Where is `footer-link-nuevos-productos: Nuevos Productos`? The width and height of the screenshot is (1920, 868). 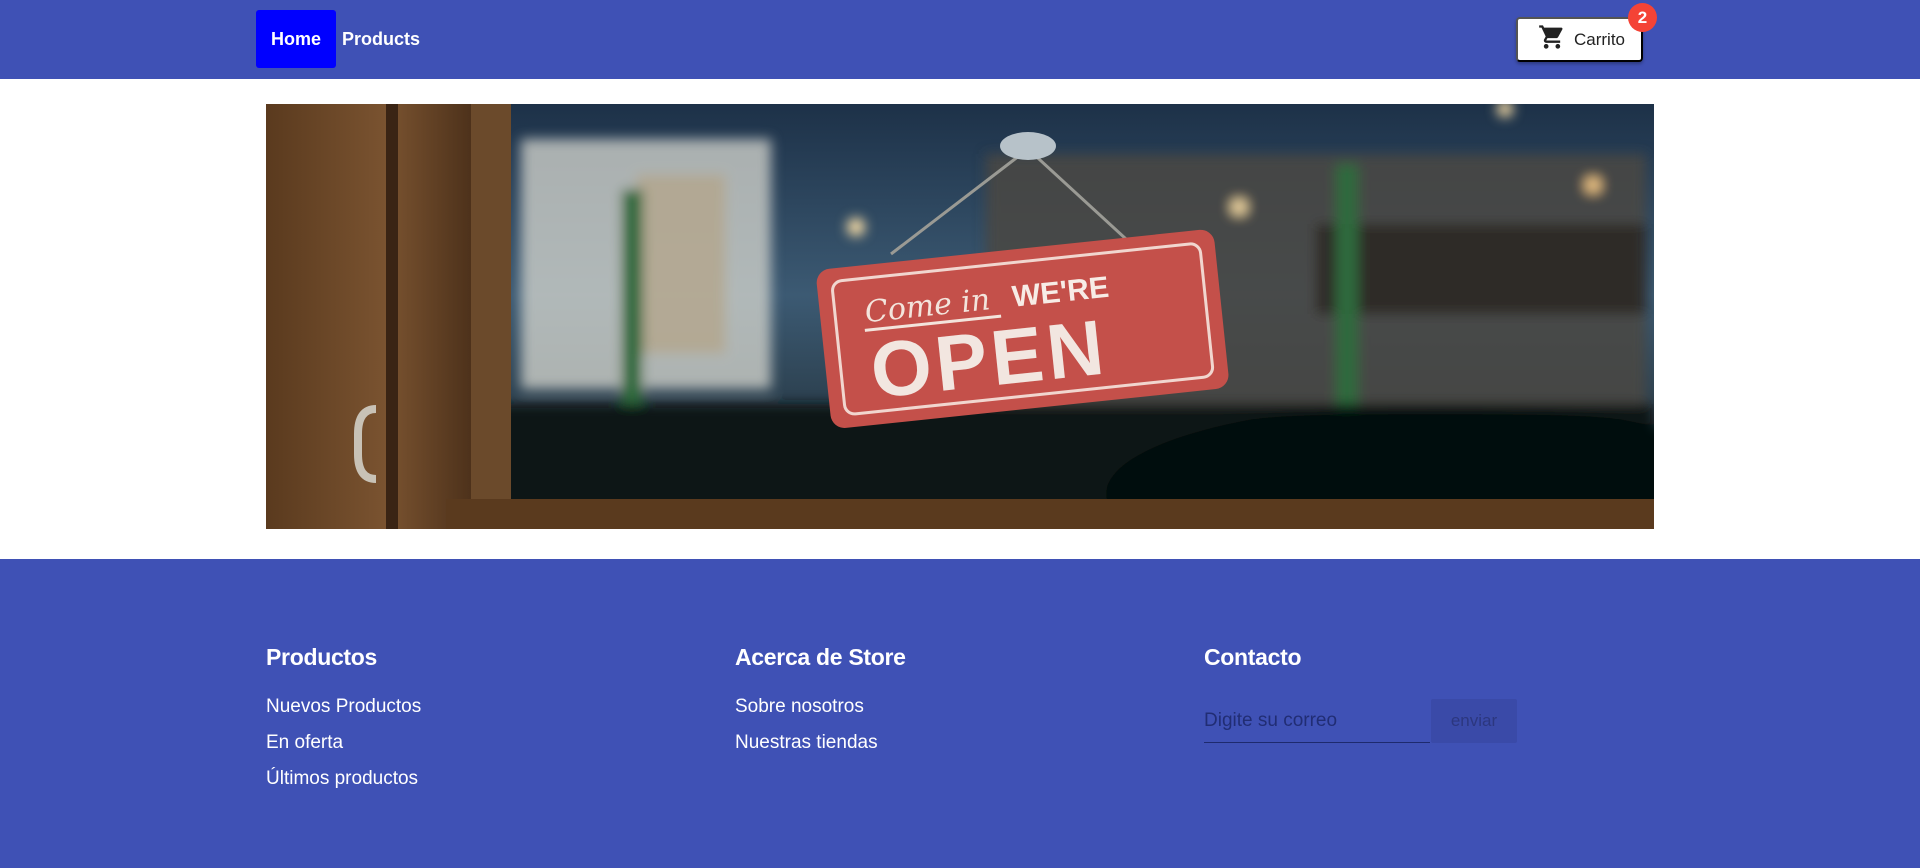 footer-link-nuevos-productos: Nuevos Productos is located at coordinates (343, 707).